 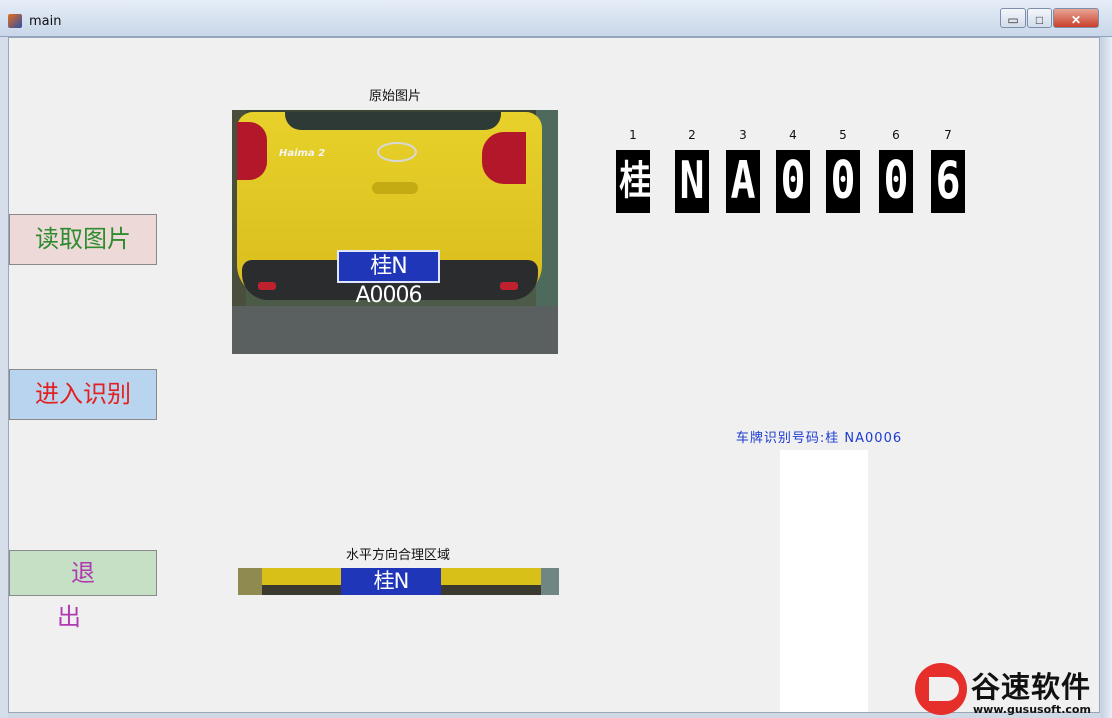 What do you see at coordinates (83, 239) in the screenshot?
I see `read-image-button: 读取图片` at bounding box center [83, 239].